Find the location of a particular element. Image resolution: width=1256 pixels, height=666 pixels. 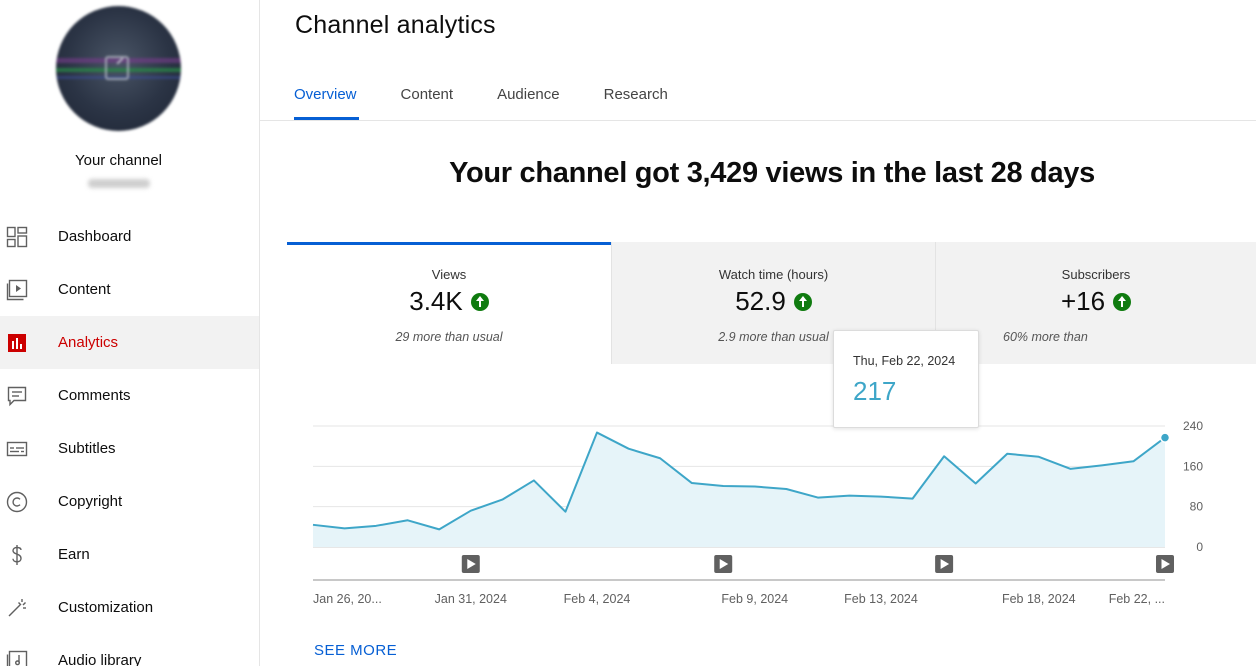

metric-label: Subscribers is located at coordinates (1096, 274).